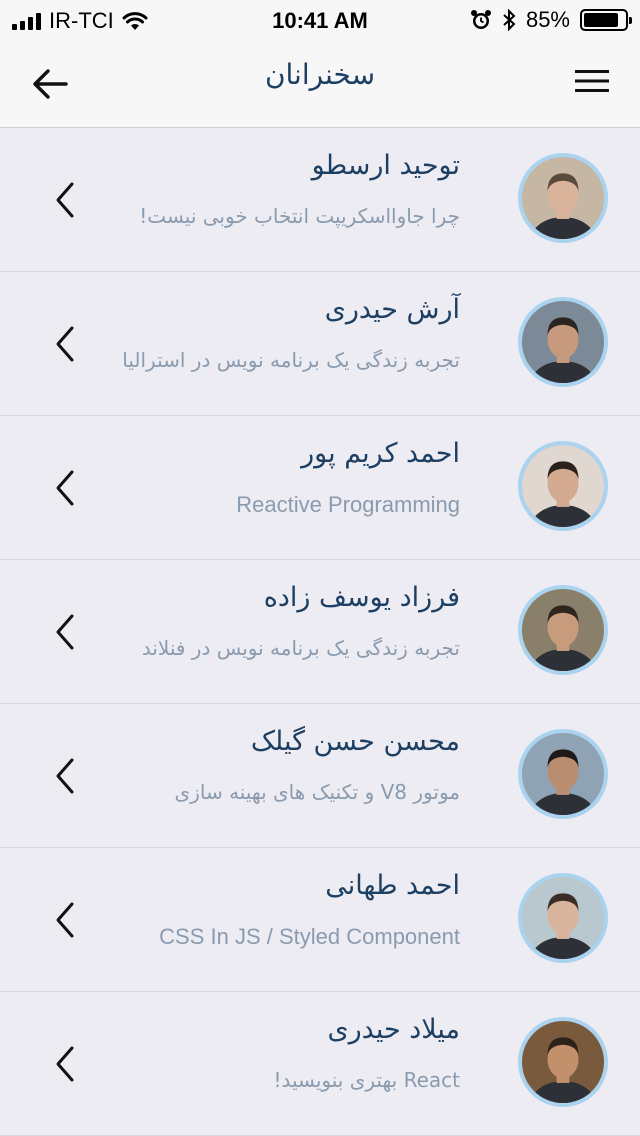 This screenshot has height=1136, width=640. What do you see at coordinates (320, 20) in the screenshot?
I see `status-bar: IR-TCI 10:41 AM 85%` at bounding box center [320, 20].